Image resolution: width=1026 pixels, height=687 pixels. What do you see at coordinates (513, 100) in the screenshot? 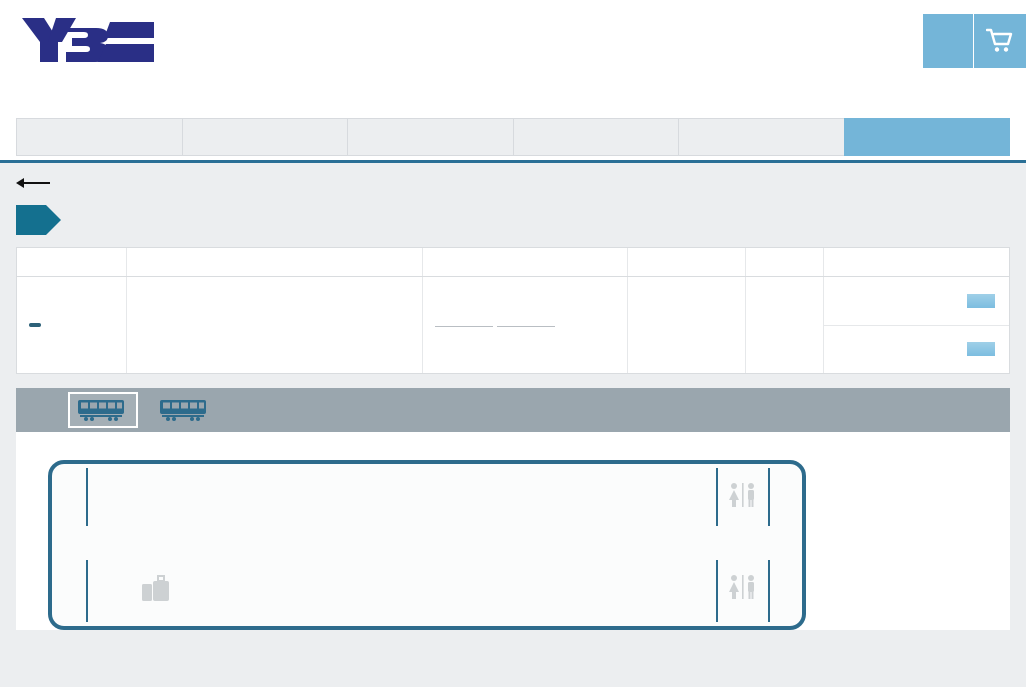
I see `secondary-nav` at bounding box center [513, 100].